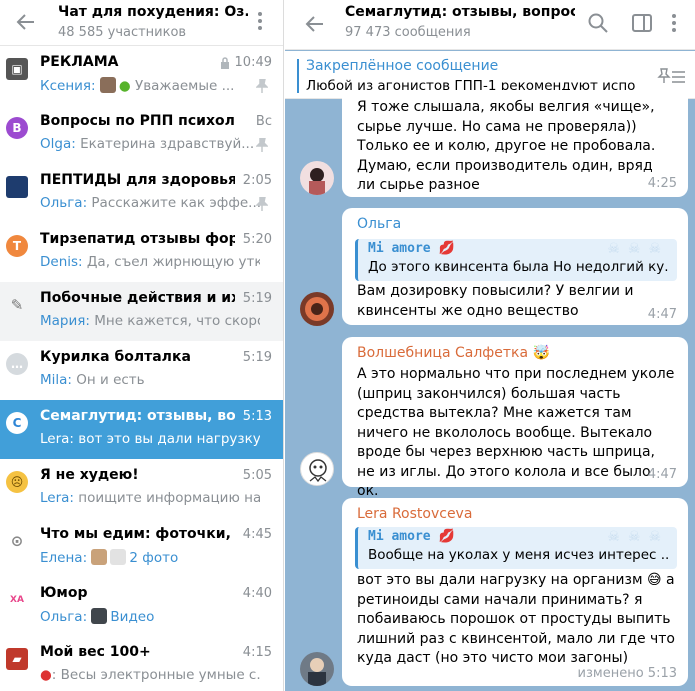 The height and width of the screenshot is (691, 695). What do you see at coordinates (124, 86) in the screenshot?
I see `apple-icon: ●` at bounding box center [124, 86].